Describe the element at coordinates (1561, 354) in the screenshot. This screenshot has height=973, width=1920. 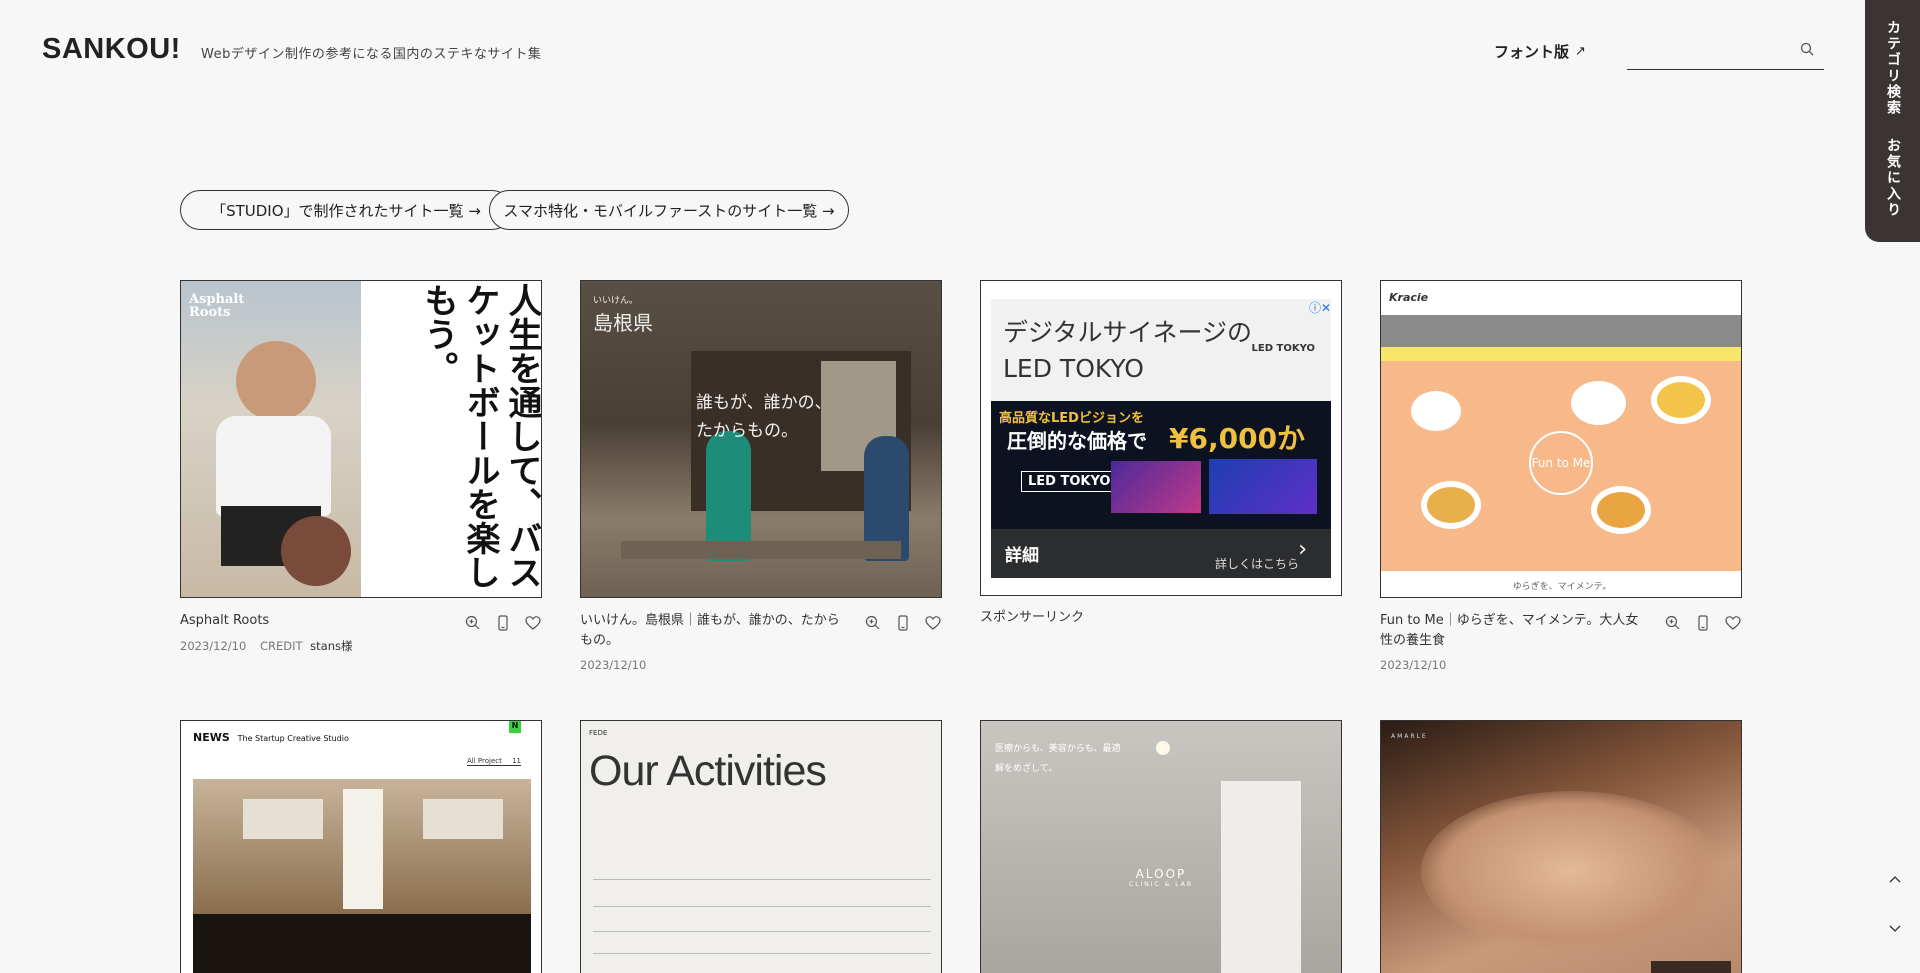
I see `thumb-notice` at that location.